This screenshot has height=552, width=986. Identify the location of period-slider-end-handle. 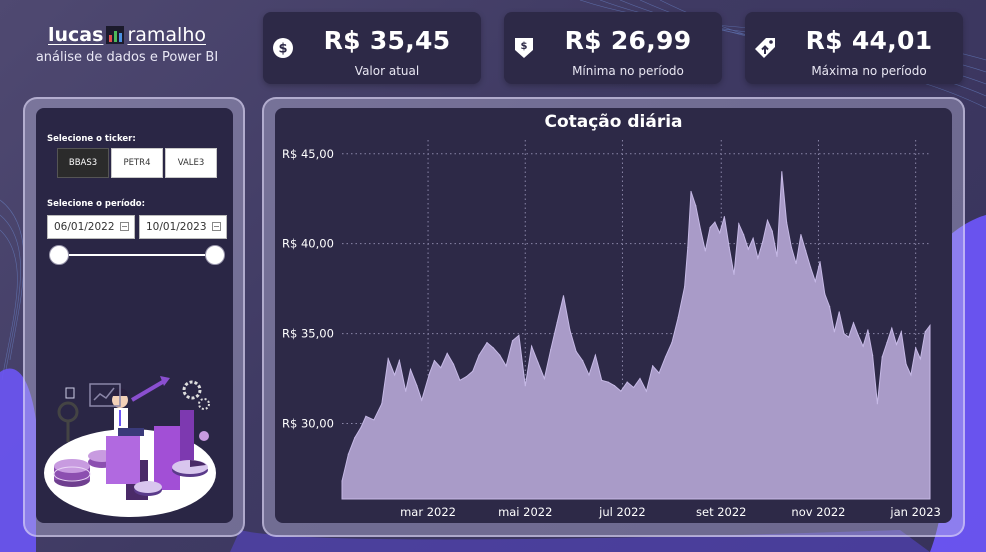
(215, 255).